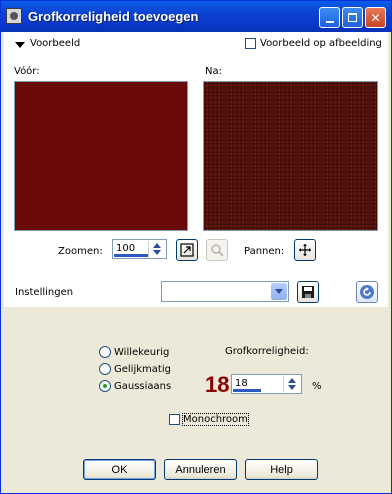 The image size is (392, 494). I want to click on grain-spin-arrows, so click(291, 384).